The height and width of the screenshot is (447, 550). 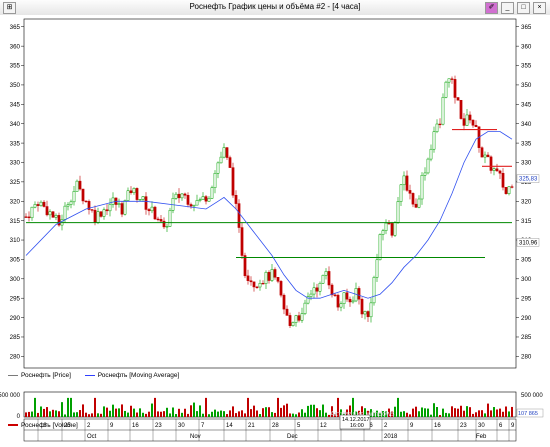 What do you see at coordinates (362, 414) in the screenshot?
I see `windows-activation-watermark: Активация Windows` at bounding box center [362, 414].